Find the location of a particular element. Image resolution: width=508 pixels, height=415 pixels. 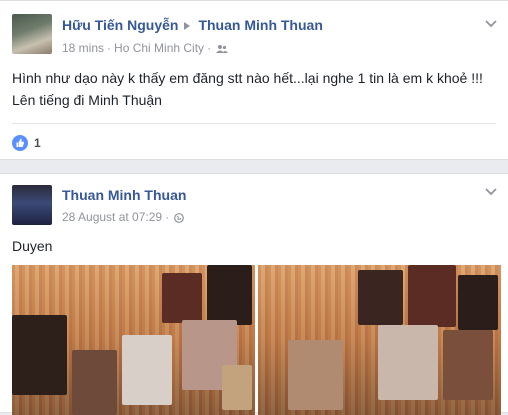

post-location: Ho Chi Minh City is located at coordinates (159, 48).